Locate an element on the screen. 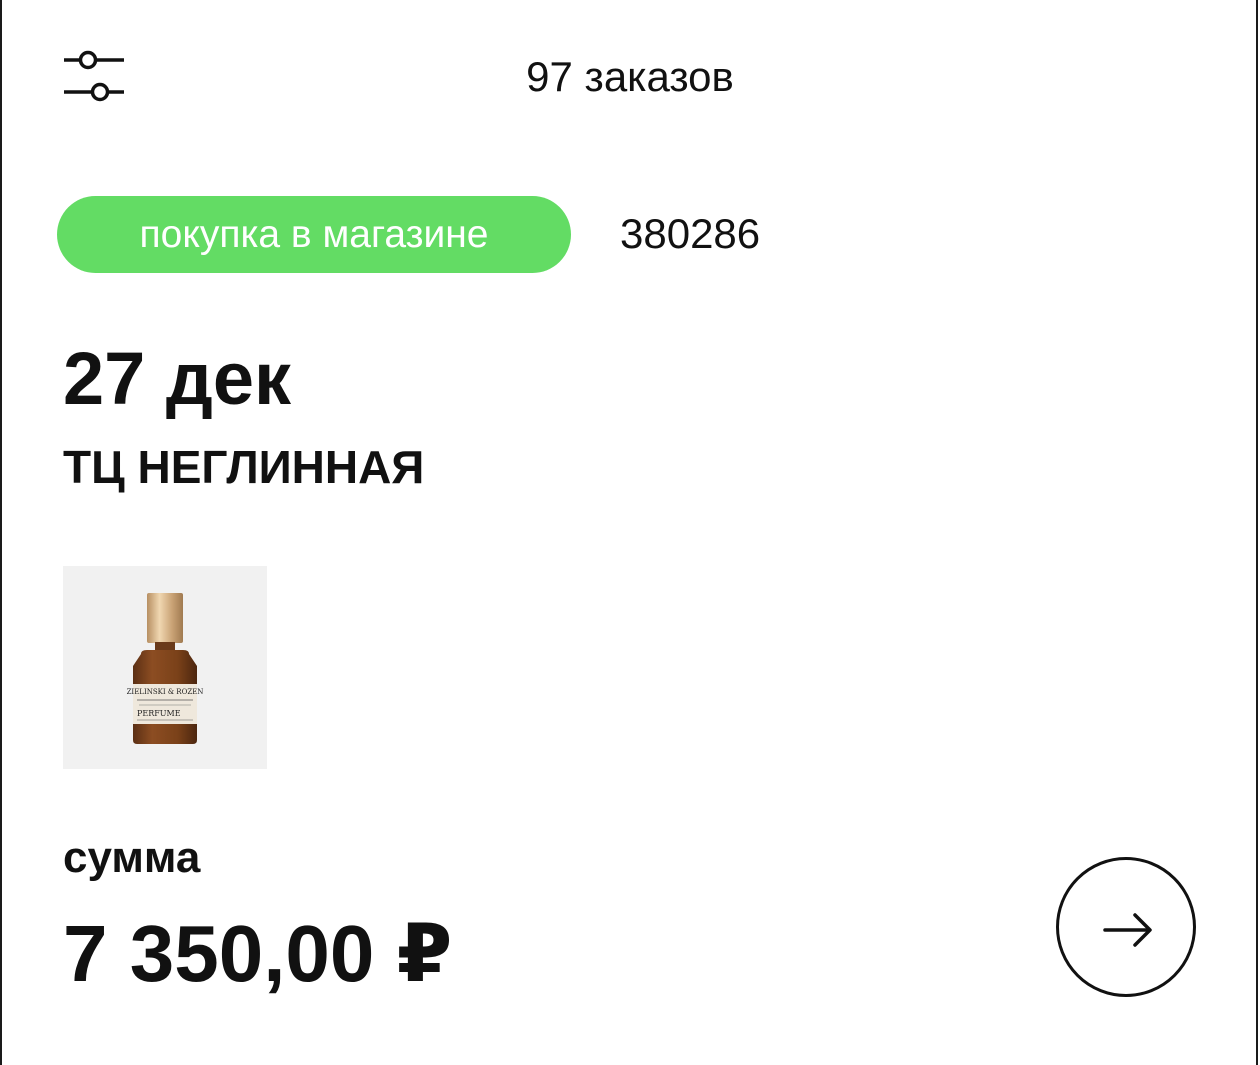 This screenshot has width=1260, height=1065. perfume-bottle-image: ZIELINSKI & ROZEN PERFUME is located at coordinates (165, 668).